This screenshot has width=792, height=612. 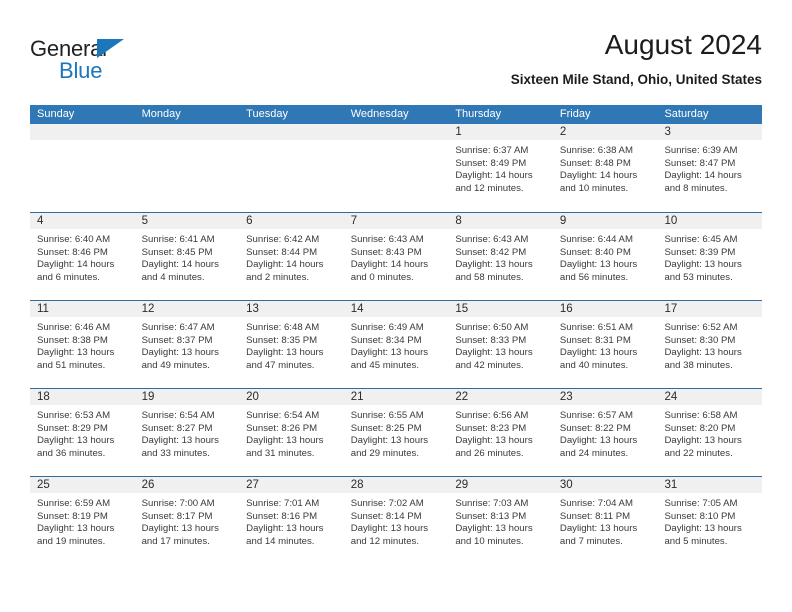 What do you see at coordinates (177, 252) in the screenshot?
I see `sunset-text: Sunset: 8:45 PM` at bounding box center [177, 252].